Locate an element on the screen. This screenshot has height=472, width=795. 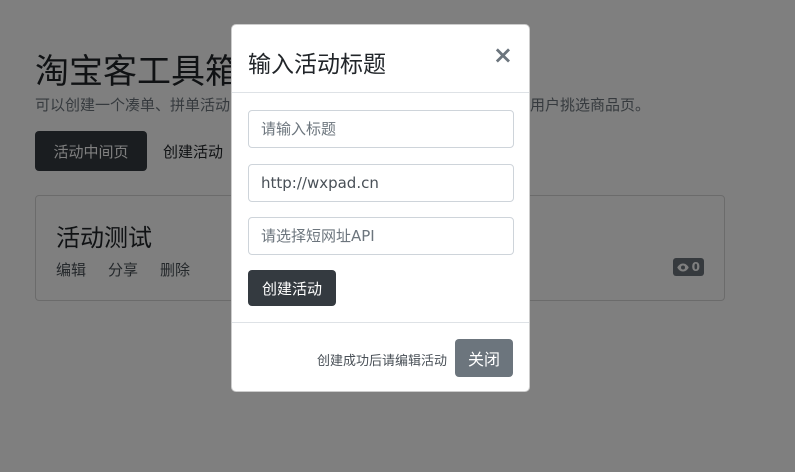
title-input is located at coordinates (381, 129).